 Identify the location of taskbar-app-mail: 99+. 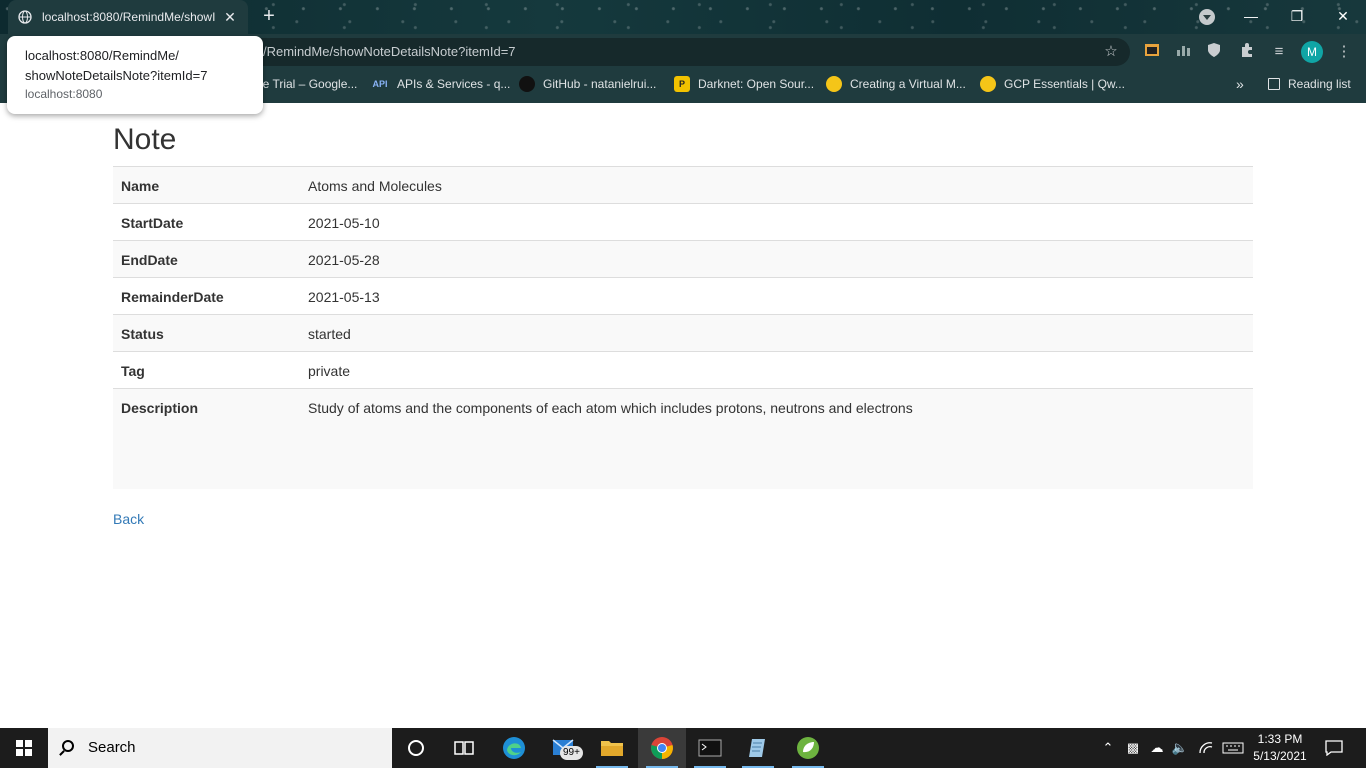
(564, 748).